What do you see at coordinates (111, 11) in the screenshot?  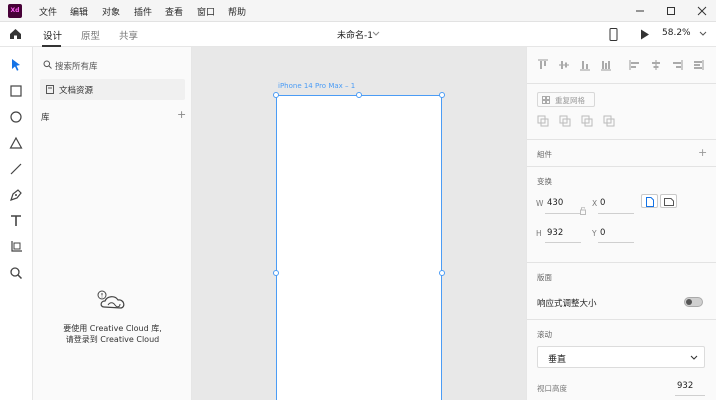 I see `menu-object: 对象` at bounding box center [111, 11].